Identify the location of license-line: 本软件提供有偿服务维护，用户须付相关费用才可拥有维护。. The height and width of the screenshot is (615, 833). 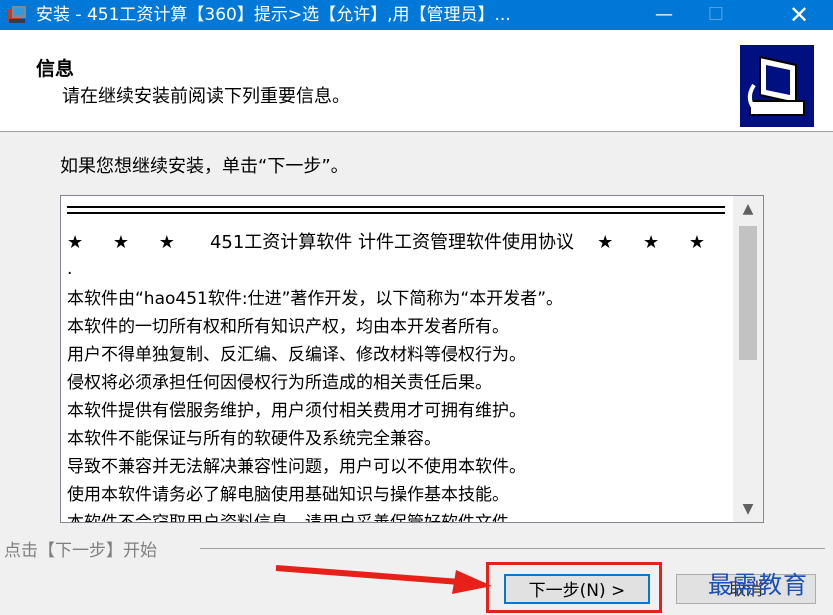
(296, 411).